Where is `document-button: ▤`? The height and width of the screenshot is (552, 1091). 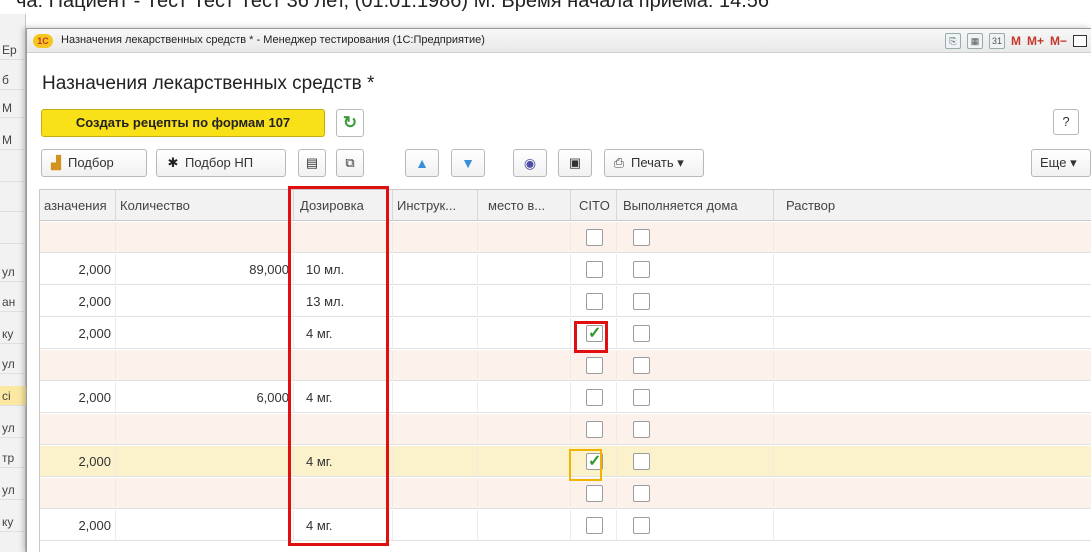
document-button: ▤ is located at coordinates (312, 163).